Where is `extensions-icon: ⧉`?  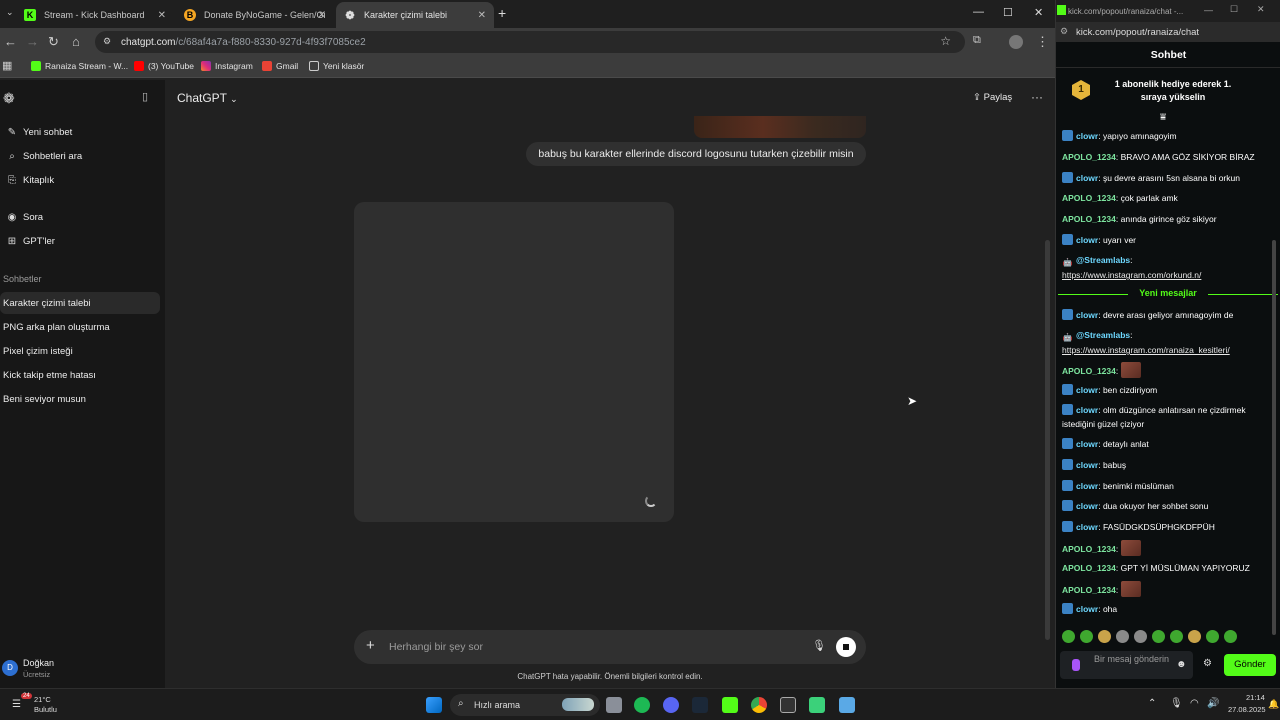
extensions-icon: ⧉ is located at coordinates (977, 40).